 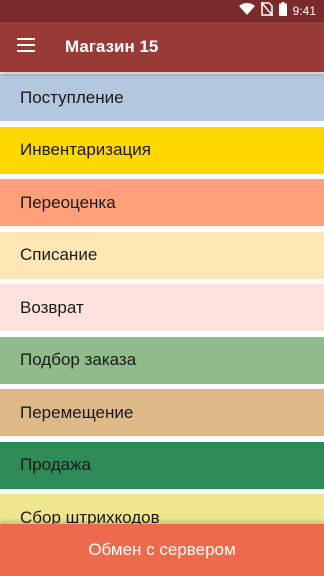 What do you see at coordinates (162, 509) in the screenshot?
I see `menu-item-sbor-shtrikhkodov: Сбор штрихкодов` at bounding box center [162, 509].